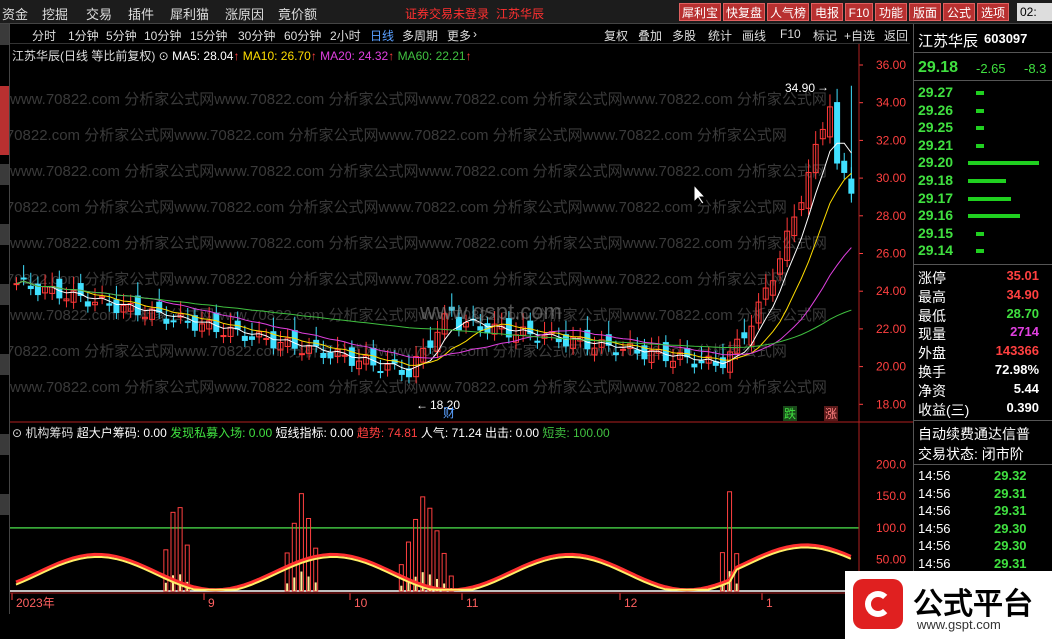  What do you see at coordinates (475, 34) in the screenshot?
I see `more-chevron-icon: ›` at bounding box center [475, 34].